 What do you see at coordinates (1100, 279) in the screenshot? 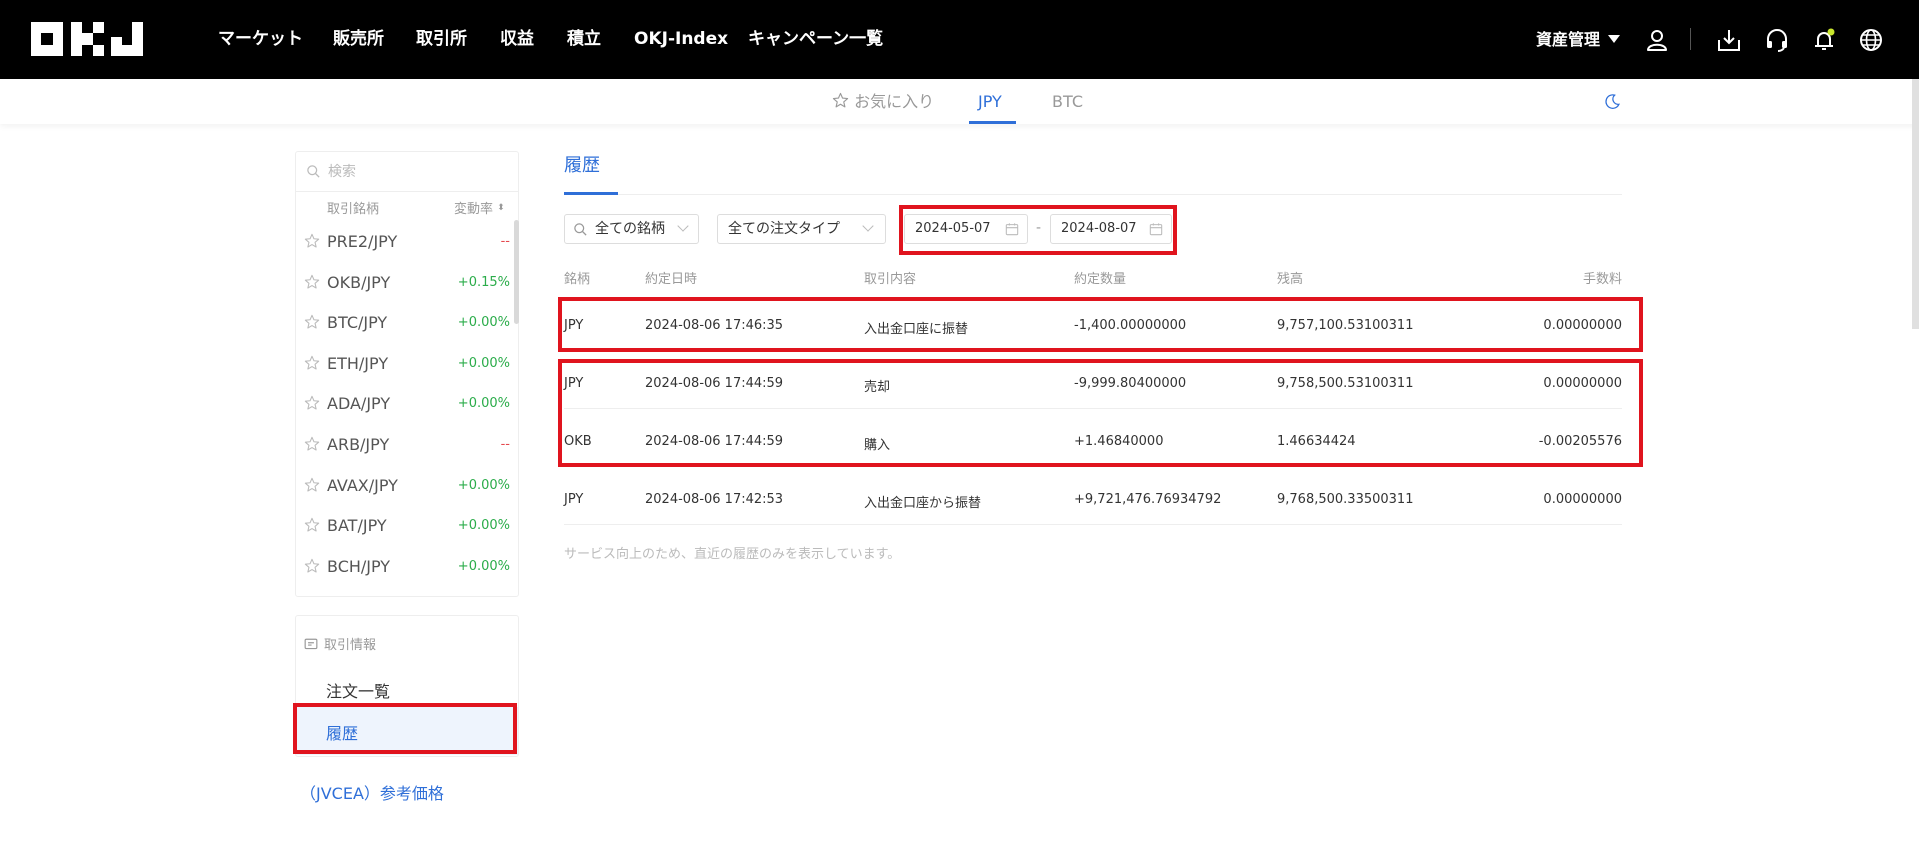
I see `table-header-quantity: 約定数量` at bounding box center [1100, 279].